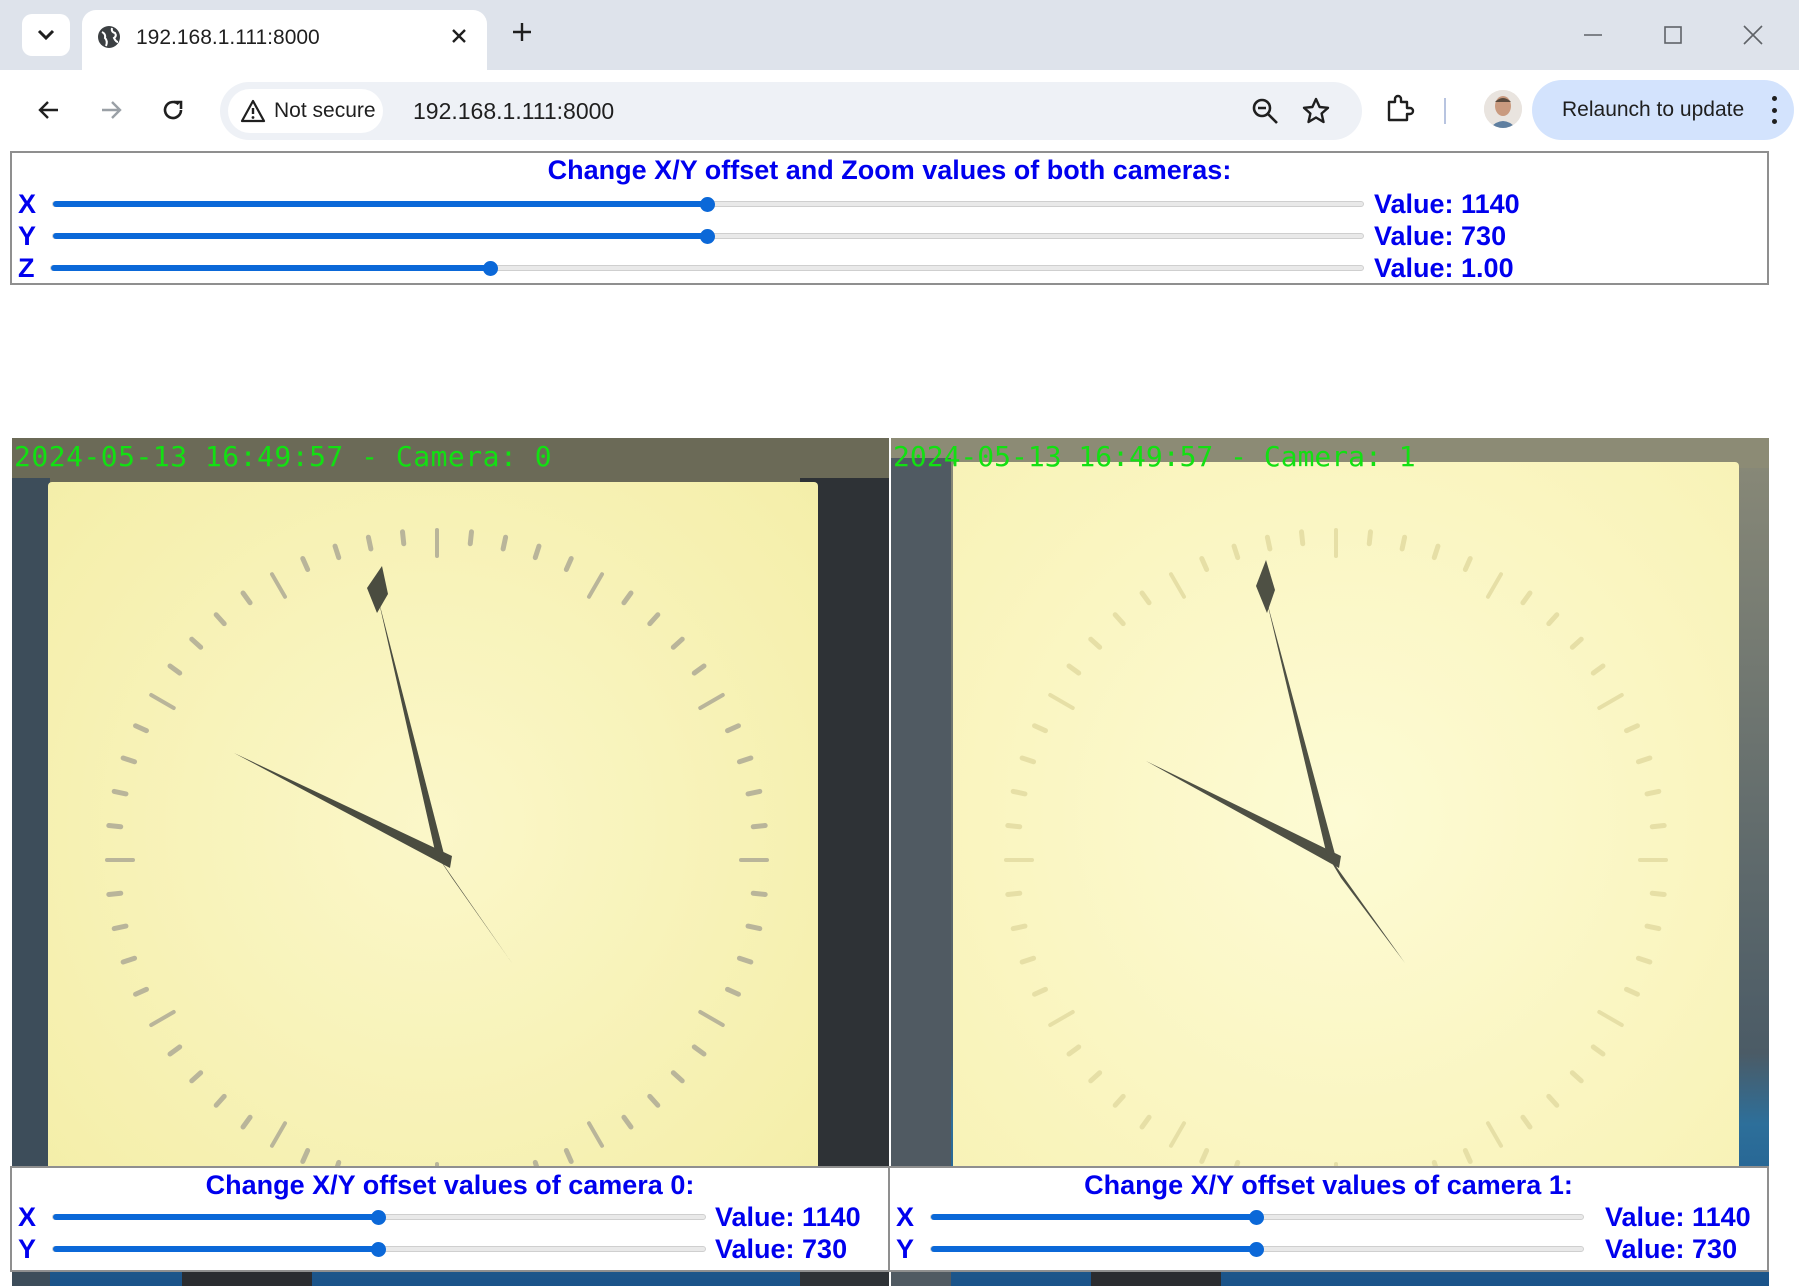  Describe the element at coordinates (49, 110) in the screenshot. I see `back-button` at that location.